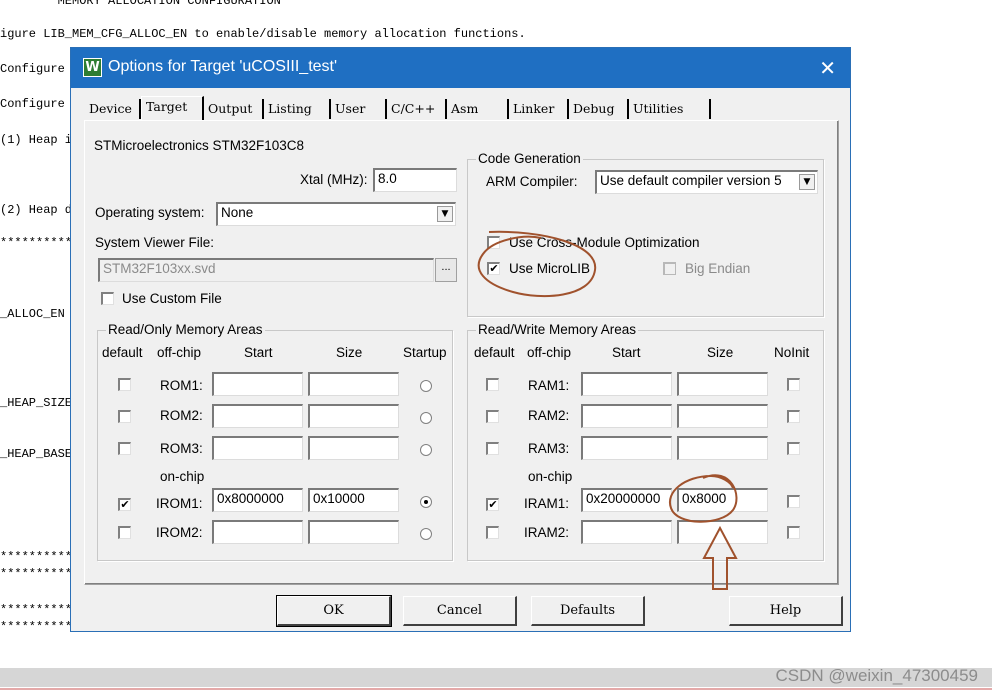  What do you see at coordinates (124, 532) in the screenshot?
I see `irom2-default-checkbox` at bounding box center [124, 532].